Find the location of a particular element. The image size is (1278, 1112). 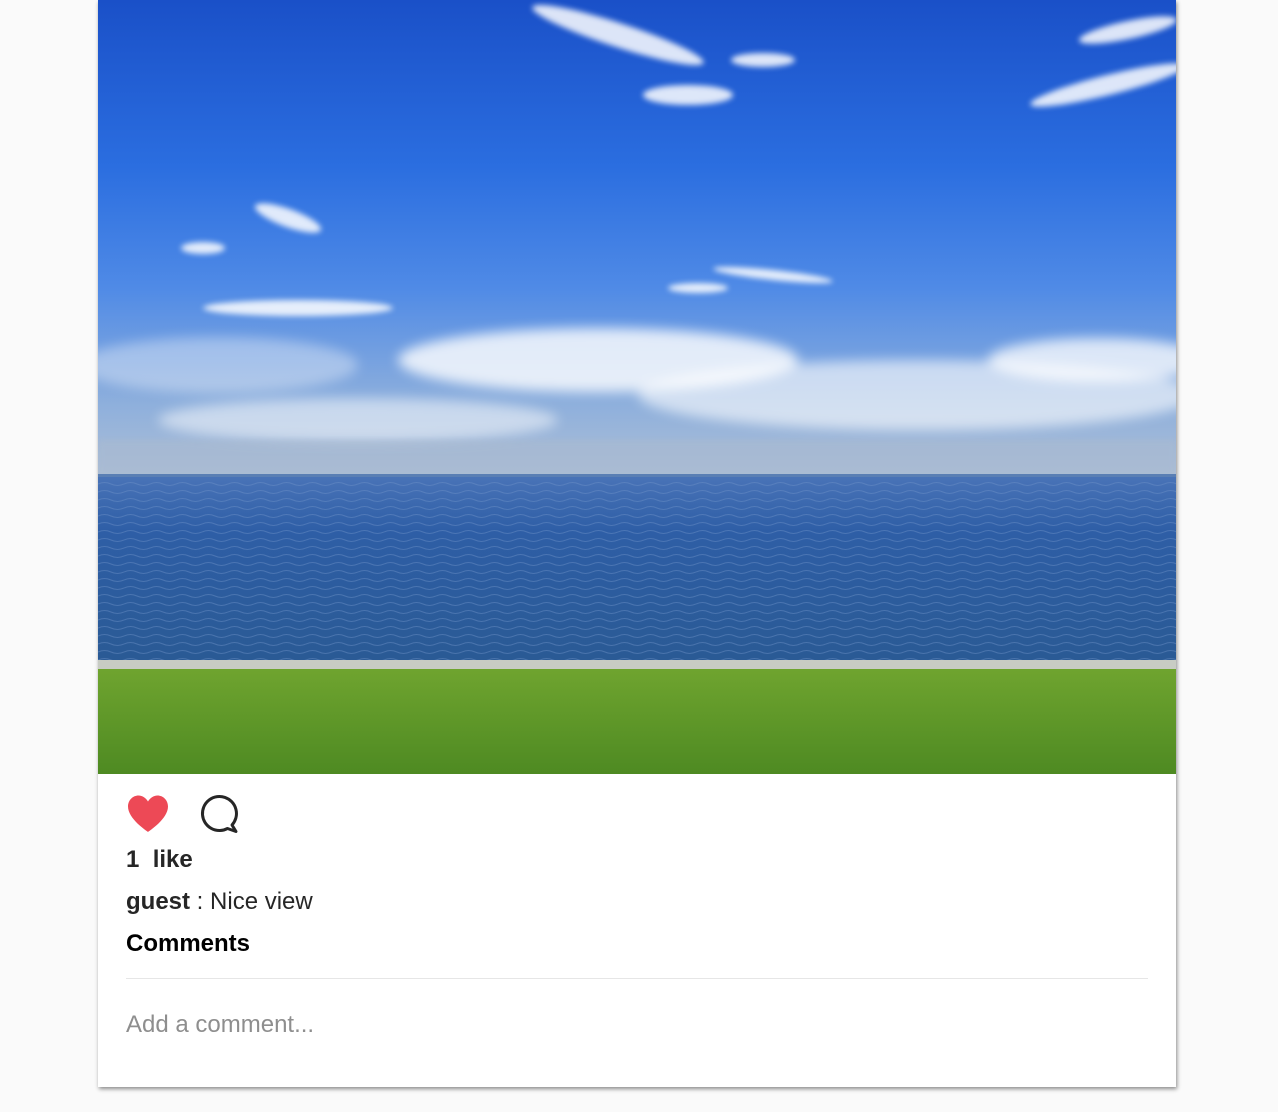

like-button is located at coordinates (148, 814).